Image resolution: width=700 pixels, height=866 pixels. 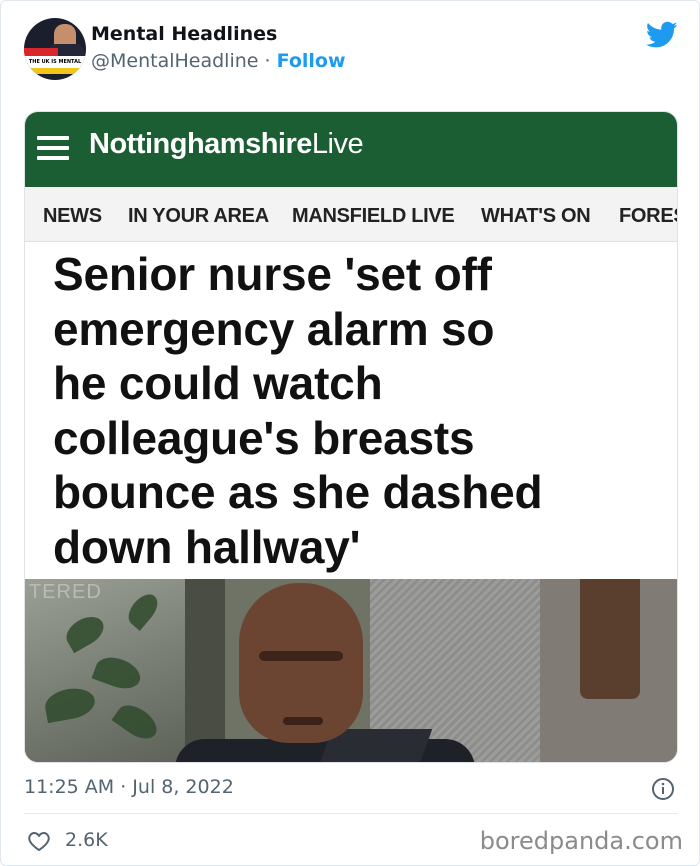 I want to click on avatar-caption: THE UK IS MENTAL, so click(x=55, y=62).